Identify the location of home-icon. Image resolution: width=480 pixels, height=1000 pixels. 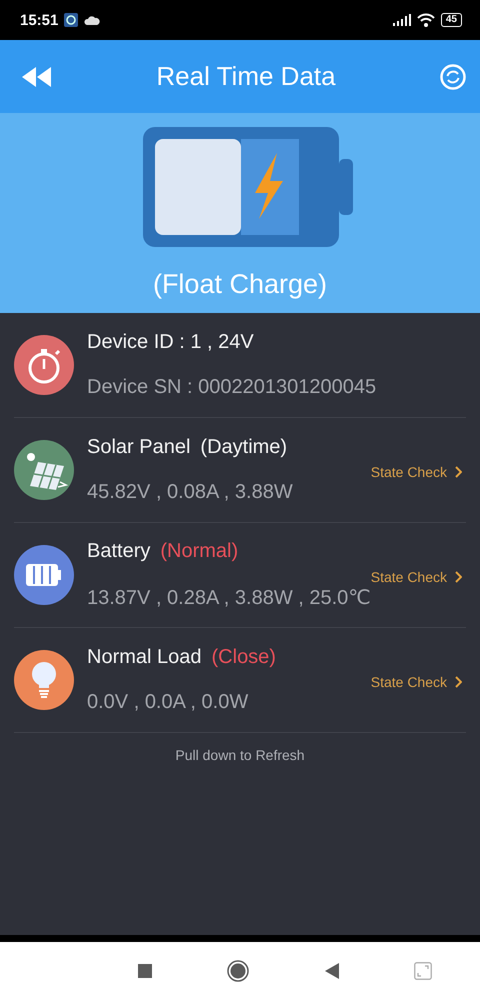
(238, 971).